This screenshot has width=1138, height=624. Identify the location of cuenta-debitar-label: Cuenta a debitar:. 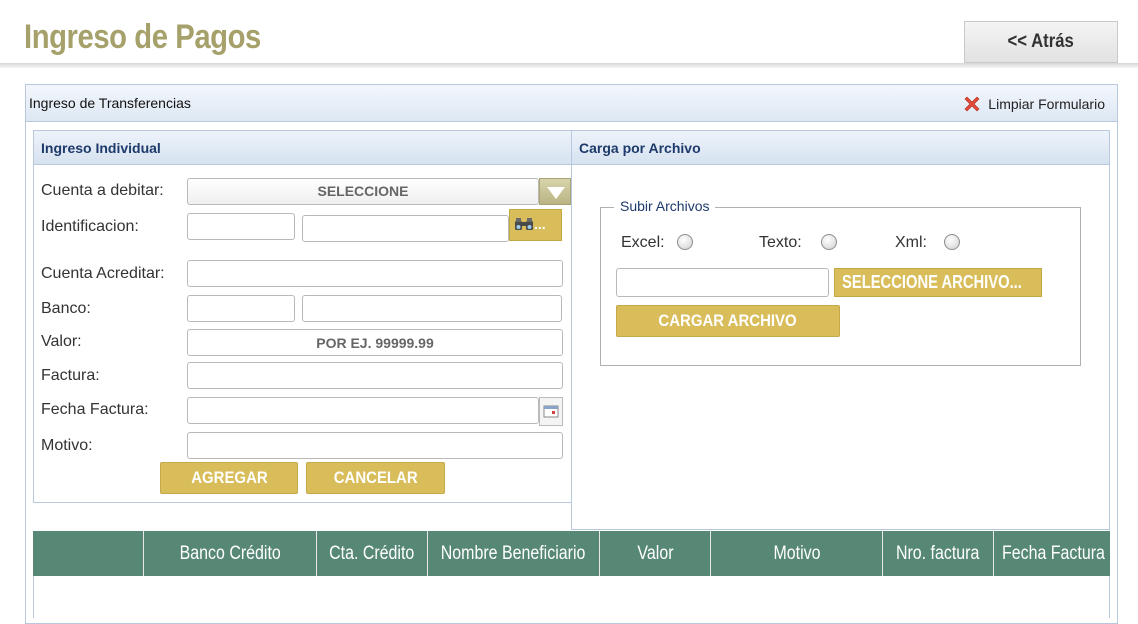
(102, 190).